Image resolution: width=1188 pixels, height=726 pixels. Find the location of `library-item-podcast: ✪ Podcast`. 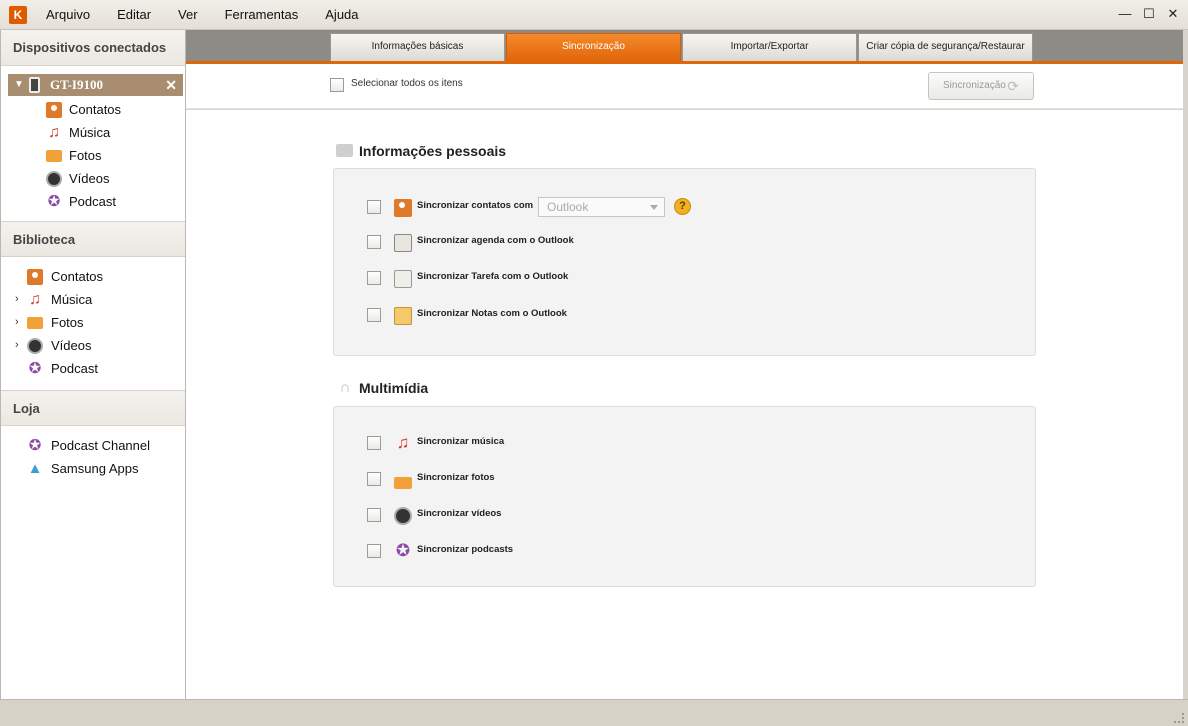

library-item-podcast: ✪ Podcast is located at coordinates (93, 368).